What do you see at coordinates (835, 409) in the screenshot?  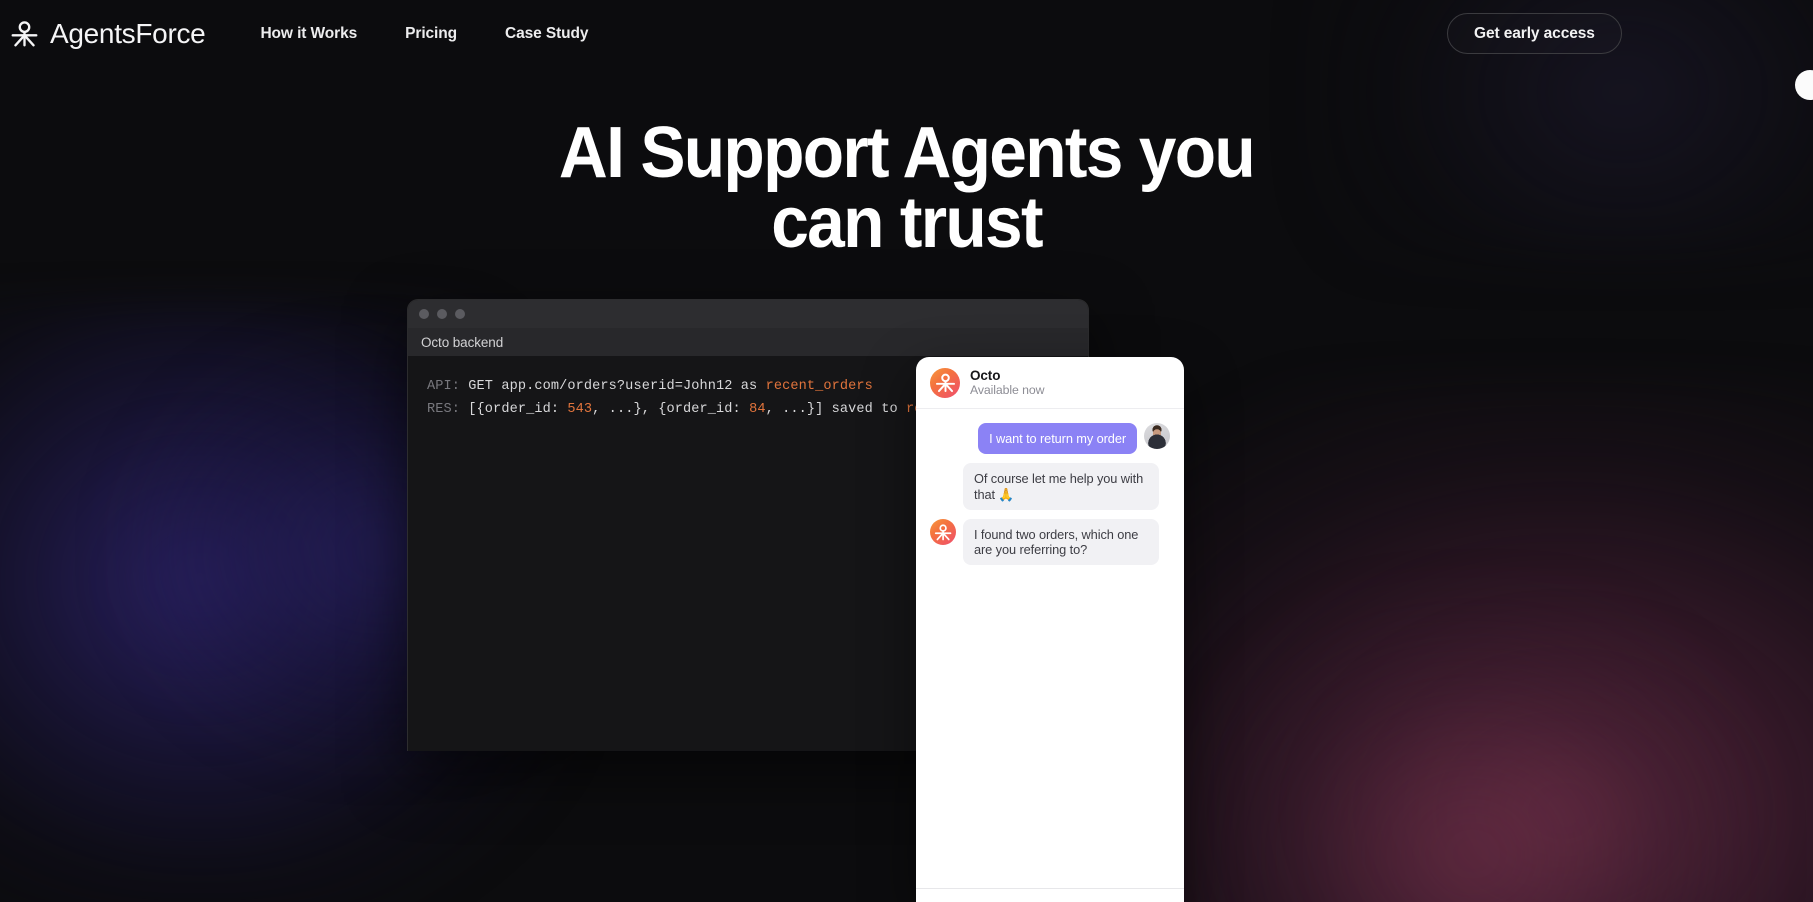 I see `code-res-seg3: , ...}] saved to` at bounding box center [835, 409].